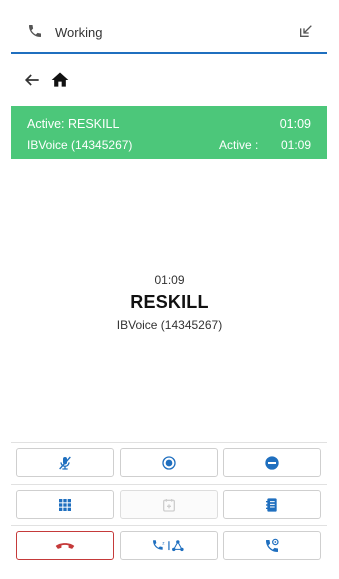 Image resolution: width=339 pixels, height=579 pixels. I want to click on active-call-line: IBVoice (14345267), so click(80, 145).